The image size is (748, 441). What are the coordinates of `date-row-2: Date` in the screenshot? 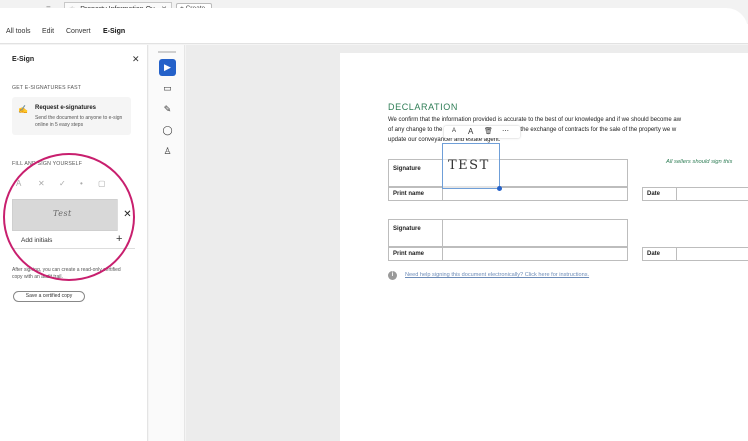 It's located at (695, 254).